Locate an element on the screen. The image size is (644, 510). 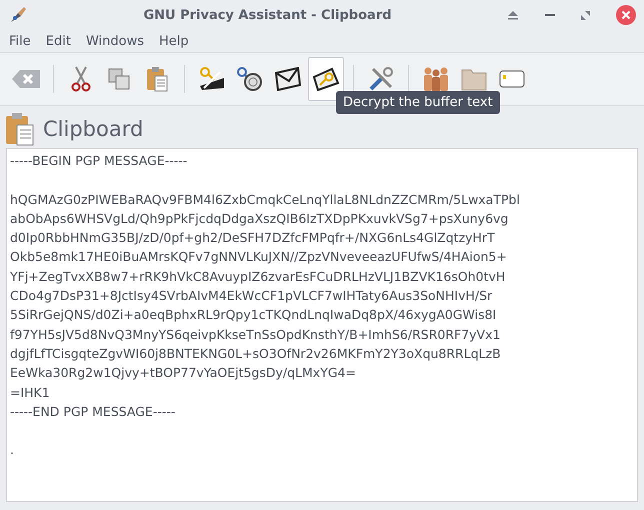
window-title: GNU Privacy Assistant - Clipboard is located at coordinates (267, 15).